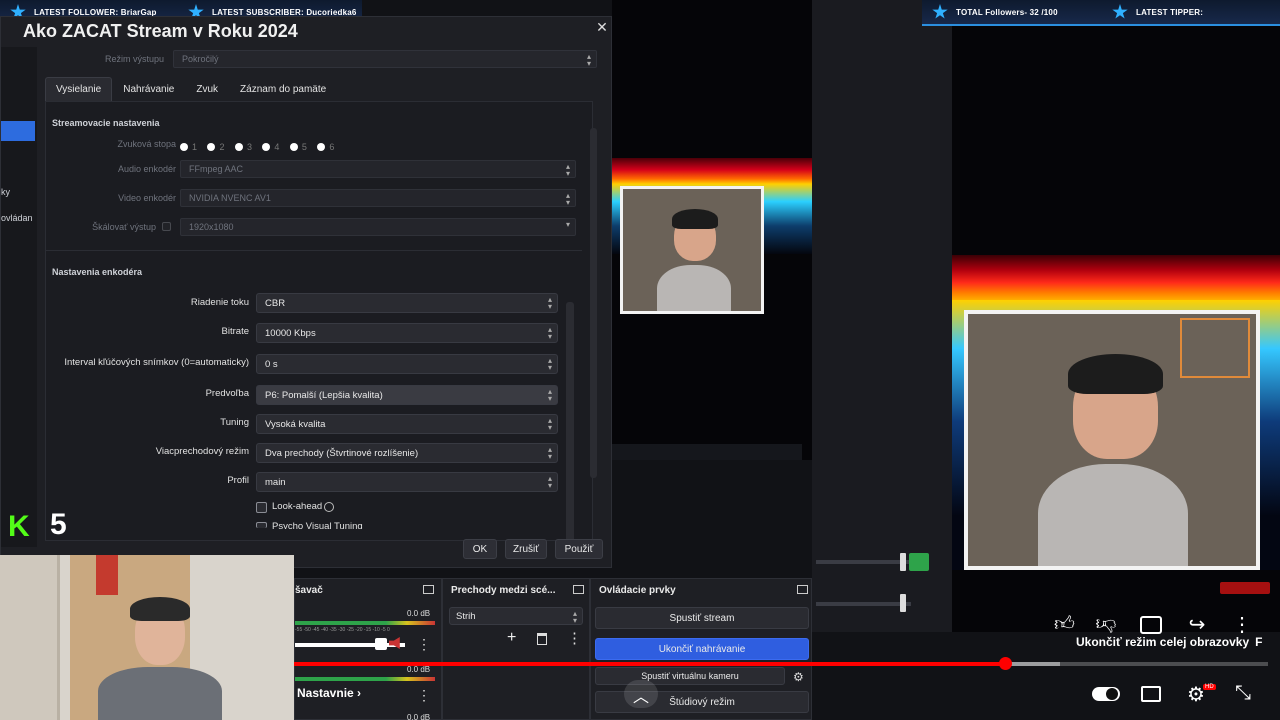  I want to click on mute-icon, so click(394, 643).